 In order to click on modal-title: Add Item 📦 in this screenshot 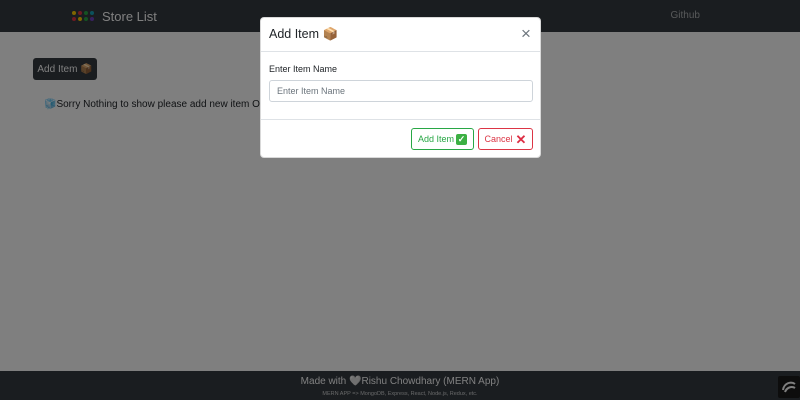, I will do `click(304, 34)`.